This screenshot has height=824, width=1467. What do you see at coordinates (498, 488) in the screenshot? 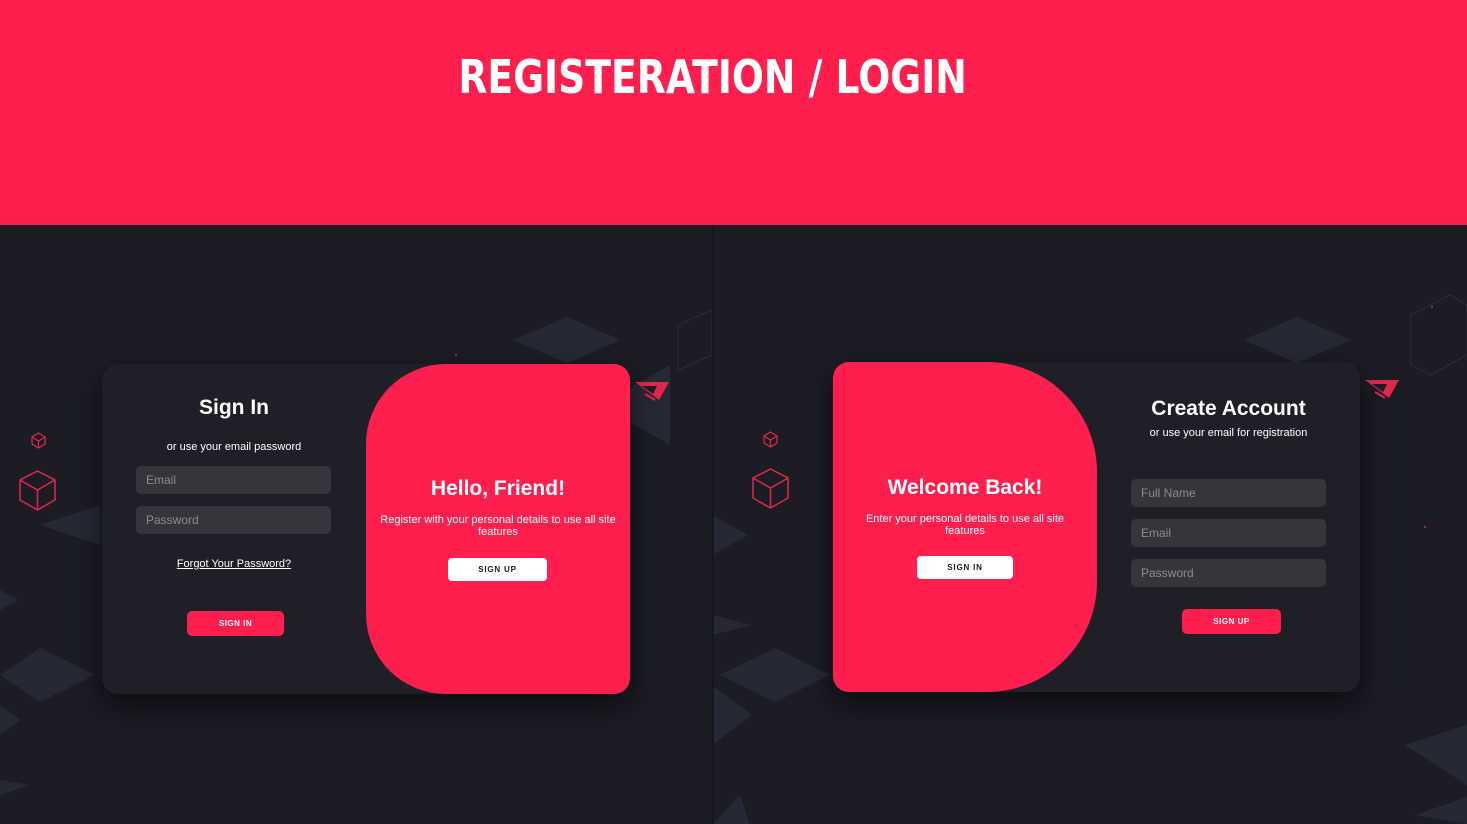
I see `overlay-title: Hello, Friend!` at bounding box center [498, 488].